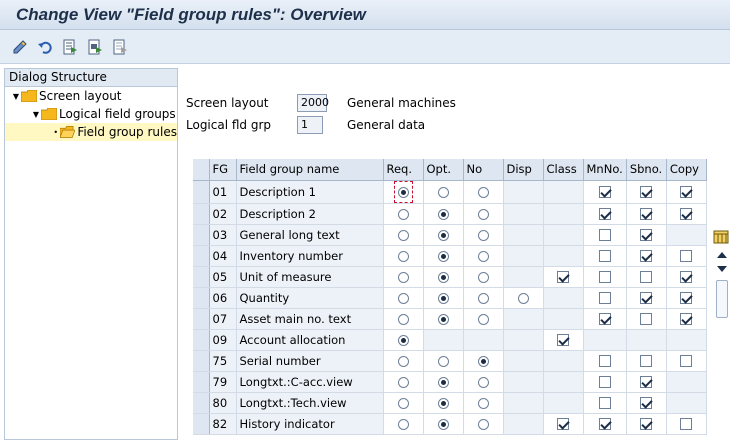 This screenshot has height=440, width=730. I want to click on select-all-icon, so click(70, 47).